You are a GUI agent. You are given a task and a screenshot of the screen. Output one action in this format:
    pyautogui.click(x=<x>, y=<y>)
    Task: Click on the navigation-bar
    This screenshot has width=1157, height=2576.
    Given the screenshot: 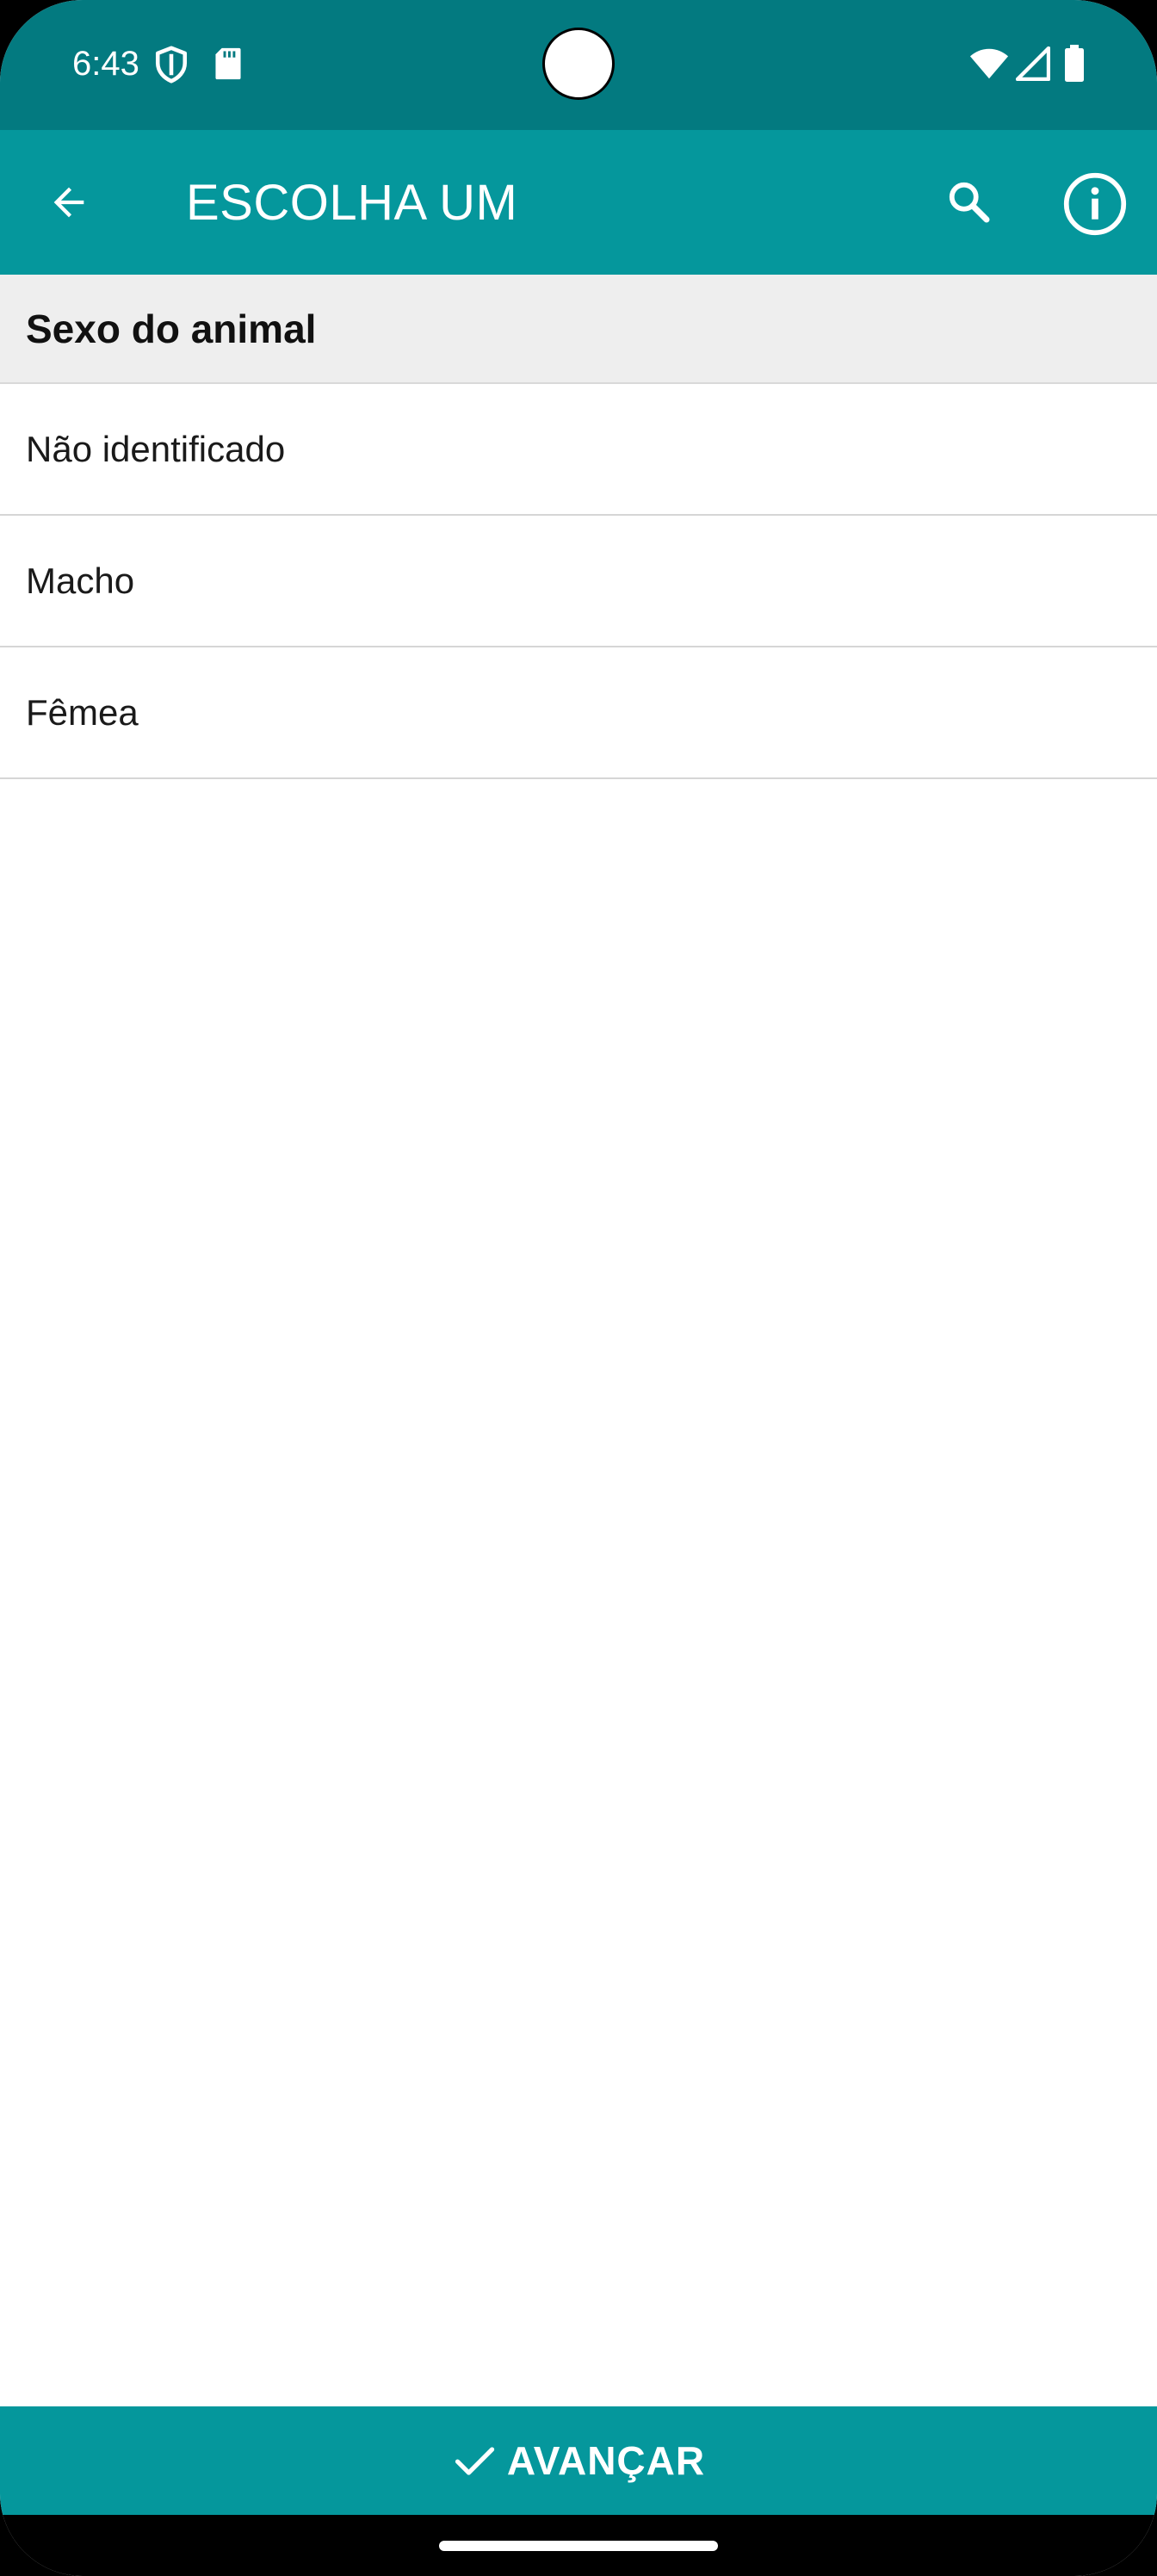 What is the action you would take?
    pyautogui.click(x=579, y=2546)
    